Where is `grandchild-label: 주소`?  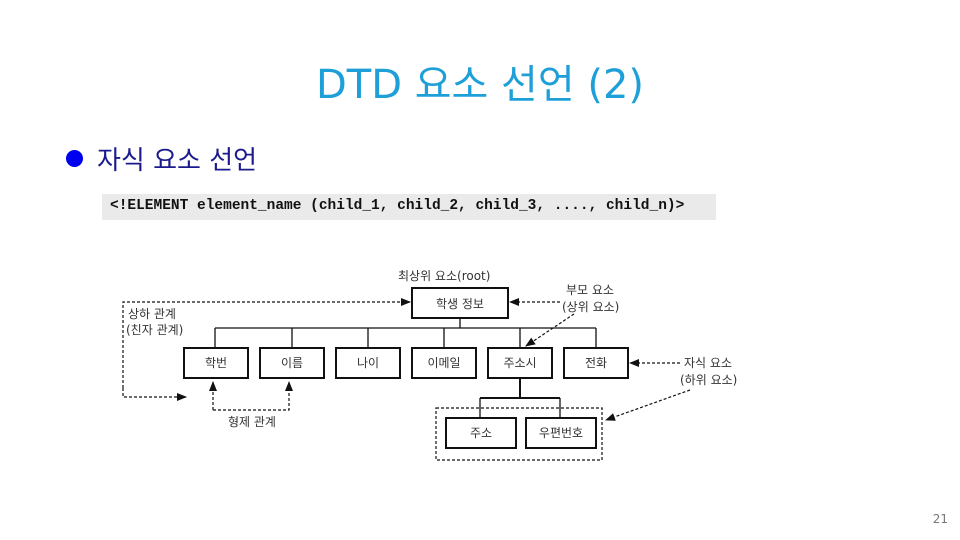
grandchild-label: 주소 is located at coordinates (481, 433).